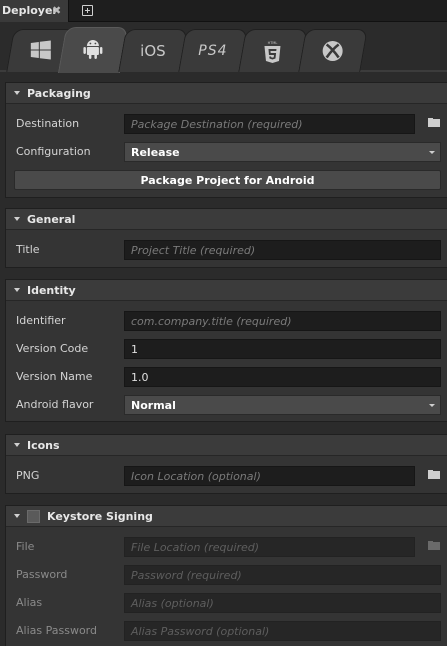  I want to click on section-title: Icons, so click(43, 445).